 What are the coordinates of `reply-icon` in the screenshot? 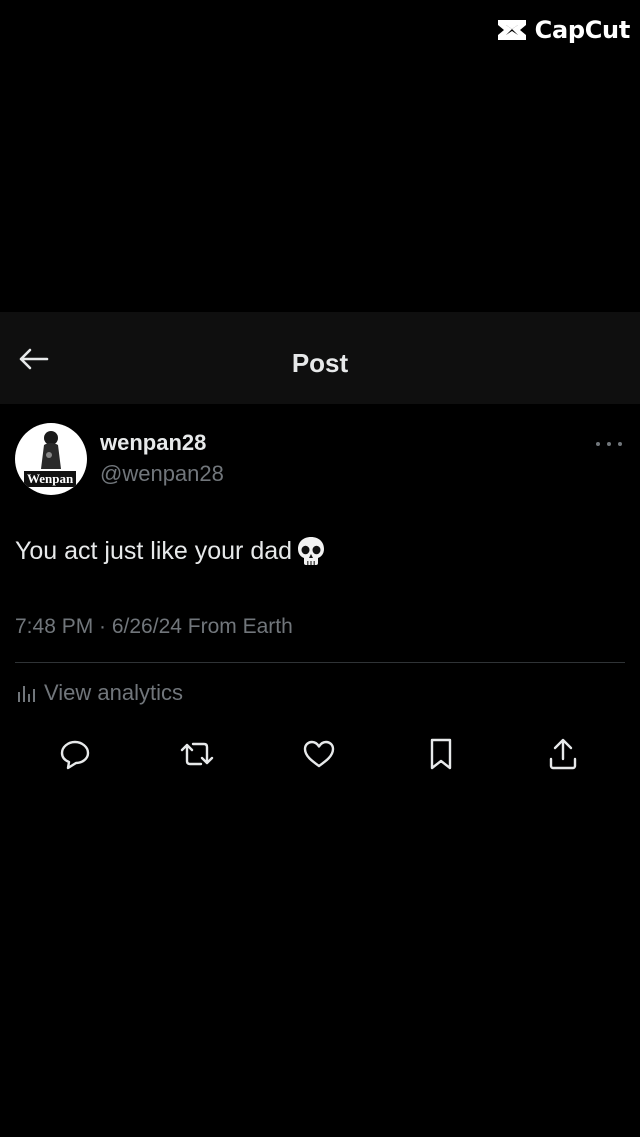 It's located at (75, 755).